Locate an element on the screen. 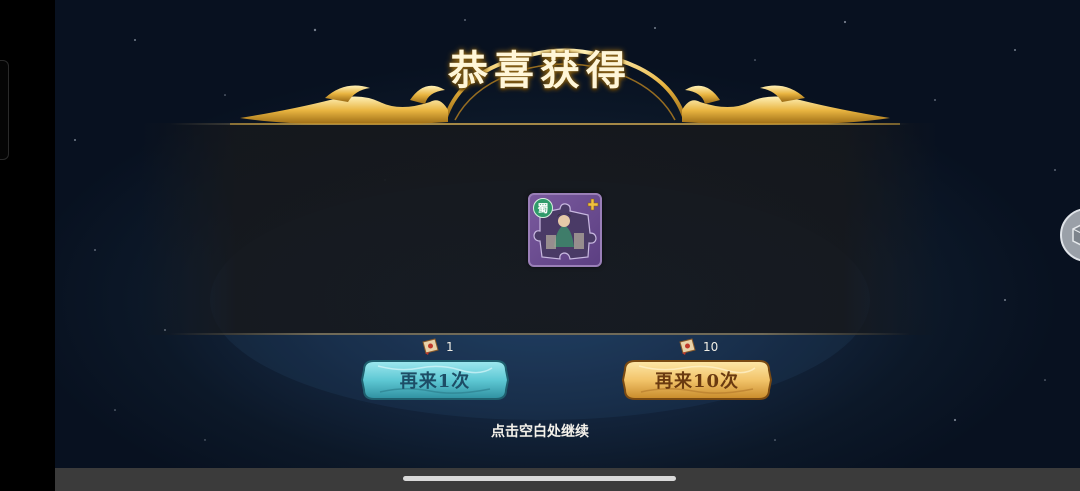 The width and height of the screenshot is (1080, 491). panel-bottom-border is located at coordinates (540, 334).